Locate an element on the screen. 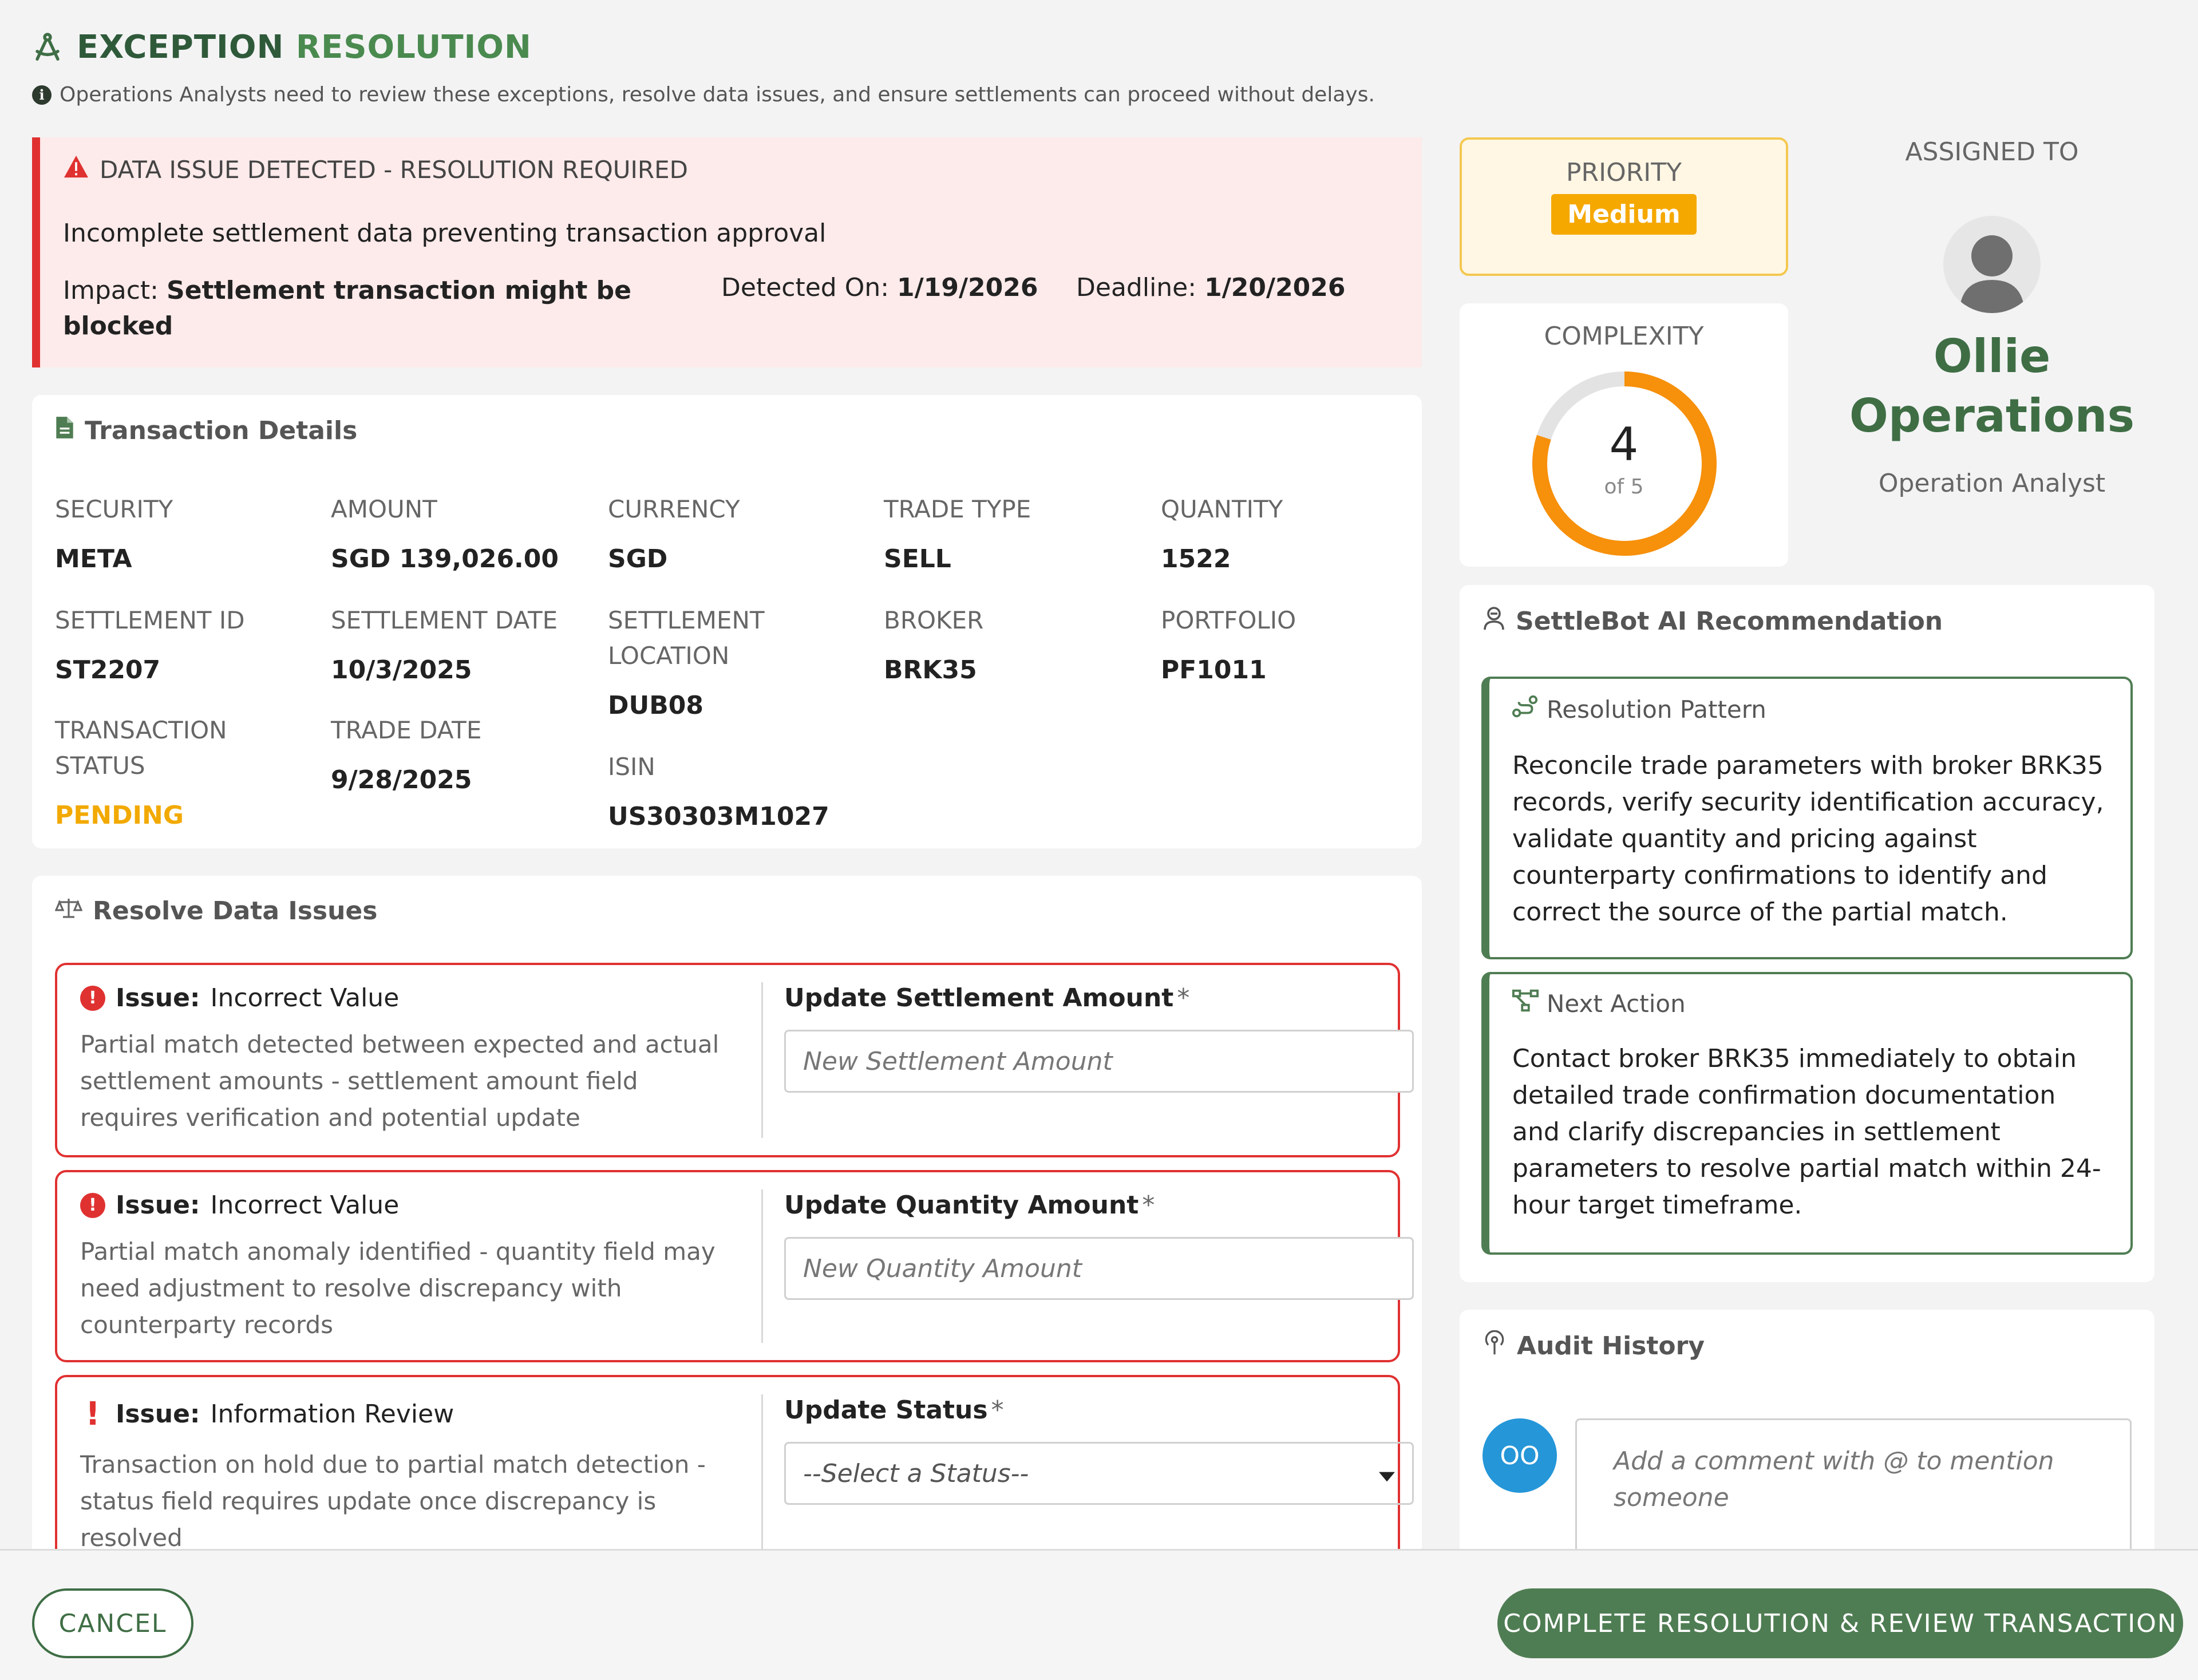 The width and height of the screenshot is (2198, 1680). field-transaction-status: TRANSACTION STATUS PENDING is located at coordinates (158, 771).